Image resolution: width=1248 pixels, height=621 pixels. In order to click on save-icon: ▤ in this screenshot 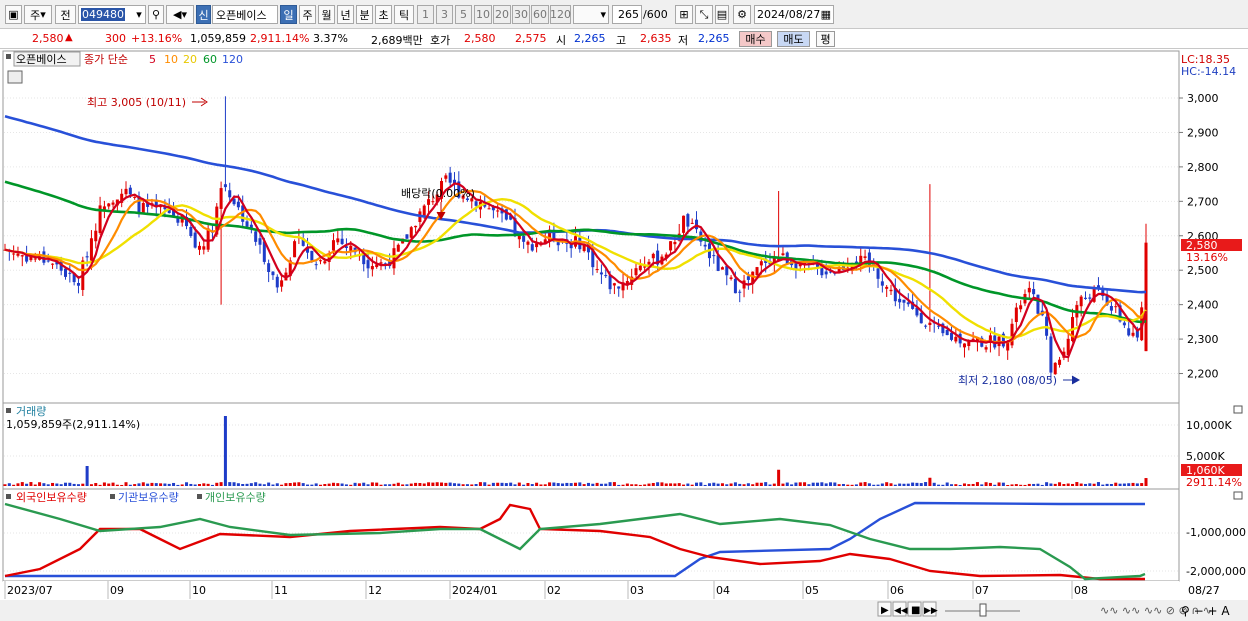, I will do `click(722, 14)`.